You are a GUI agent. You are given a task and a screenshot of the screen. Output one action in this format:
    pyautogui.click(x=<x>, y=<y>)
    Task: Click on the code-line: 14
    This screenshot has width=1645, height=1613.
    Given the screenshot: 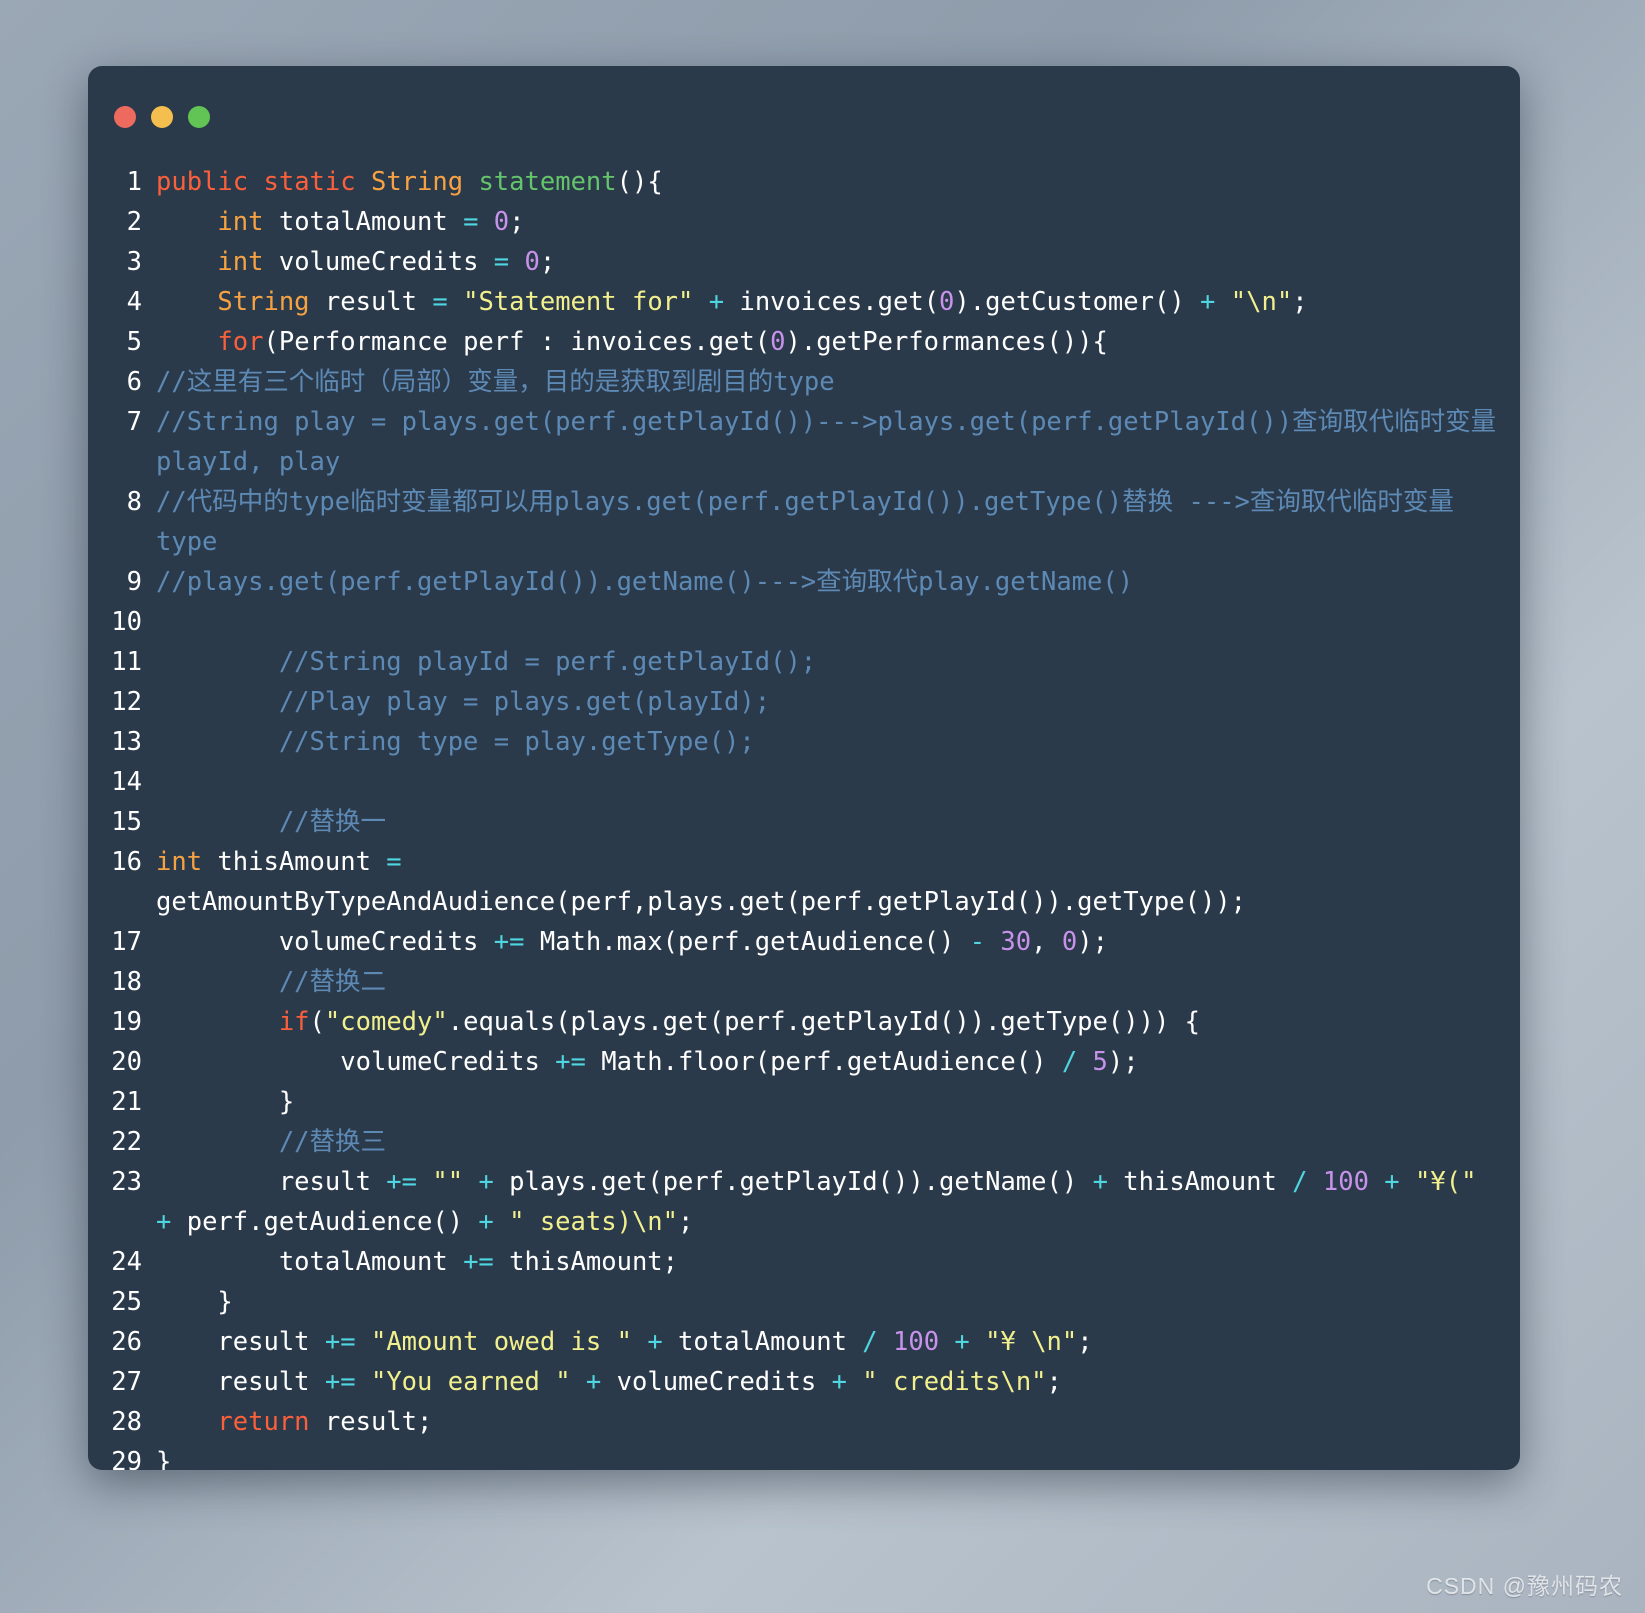 What is the action you would take?
    pyautogui.click(x=806, y=782)
    